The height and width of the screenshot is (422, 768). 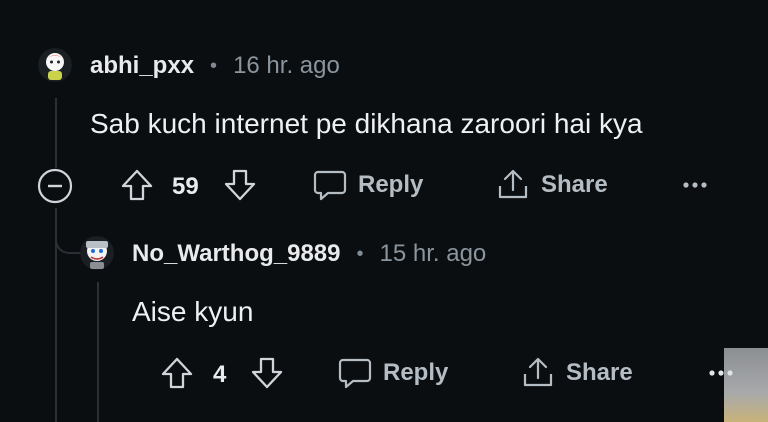 I want to click on overlay-thumbnail, so click(x=746, y=385).